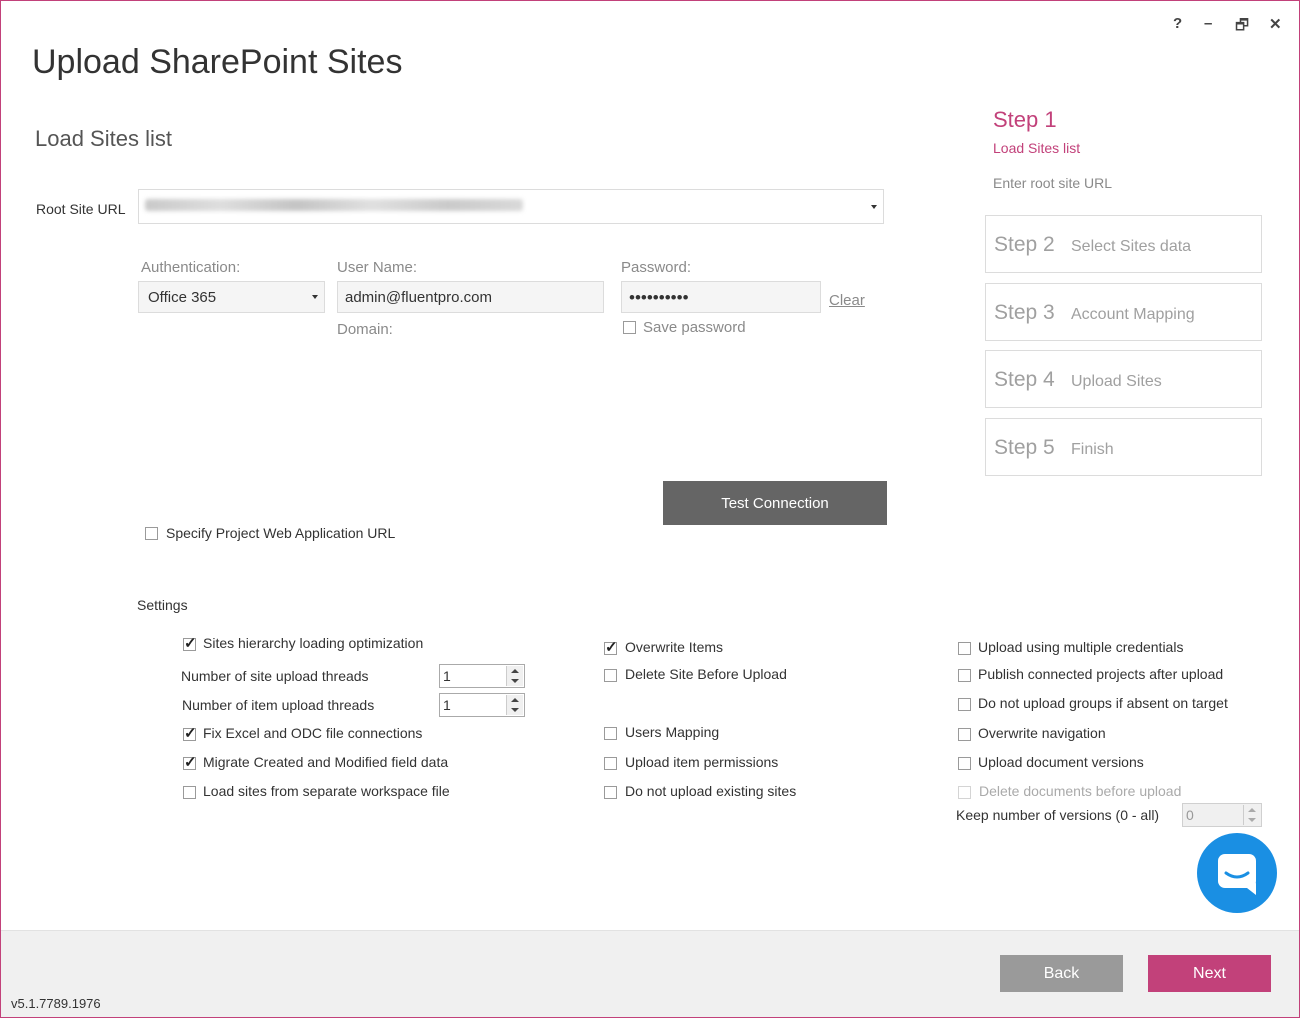 The height and width of the screenshot is (1018, 1300). Describe the element at coordinates (1190, 815) in the screenshot. I see `keep-versions-value: 0` at that location.